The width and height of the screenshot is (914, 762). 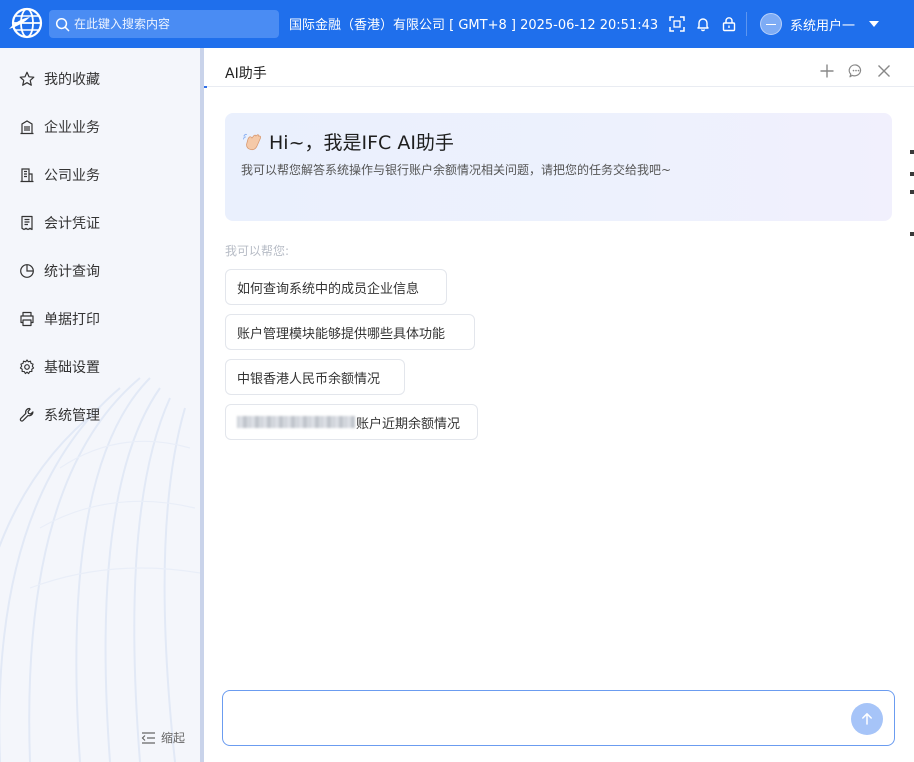 I want to click on gear-icon, so click(x=27, y=367).